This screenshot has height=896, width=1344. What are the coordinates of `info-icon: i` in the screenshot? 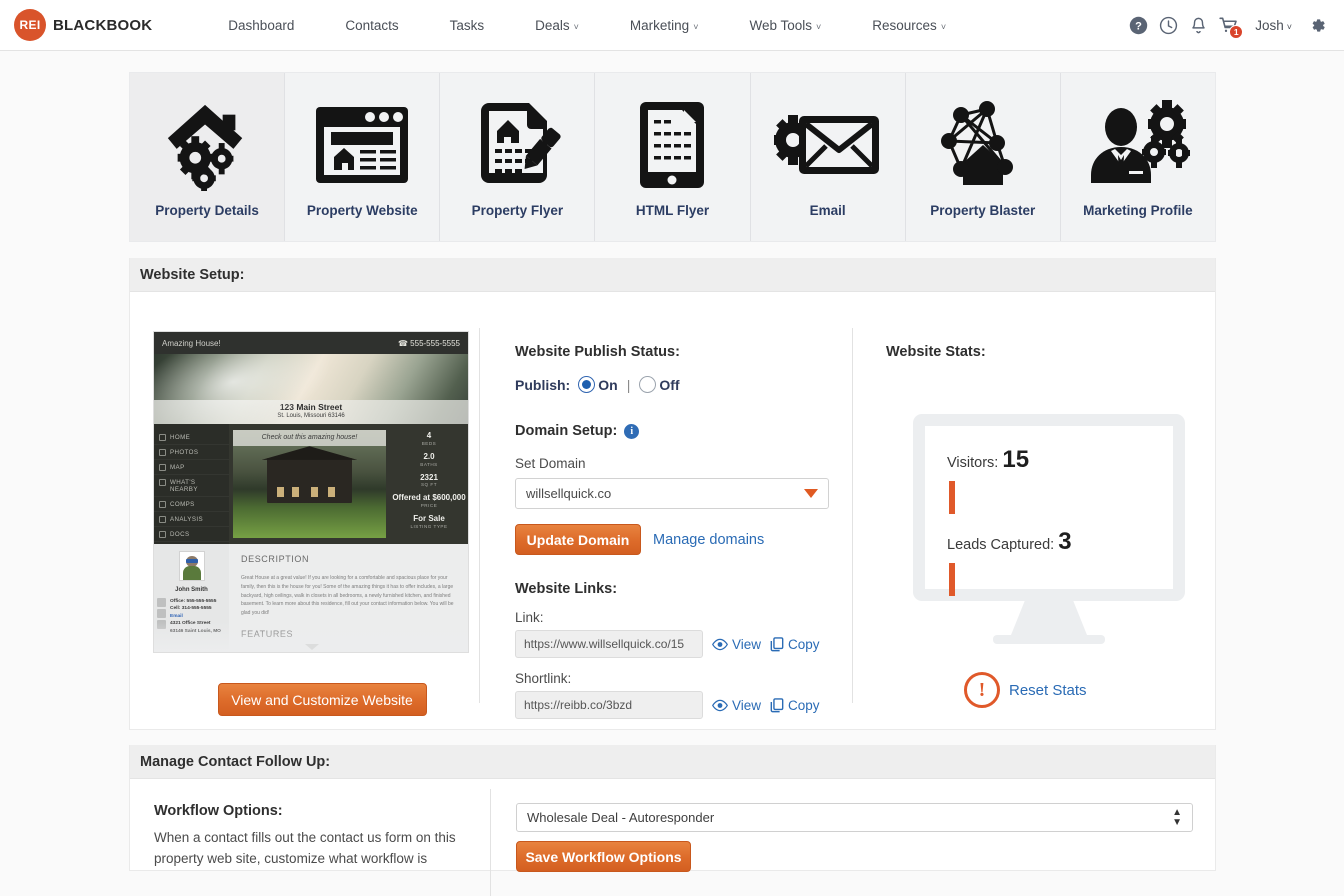 It's located at (632, 431).